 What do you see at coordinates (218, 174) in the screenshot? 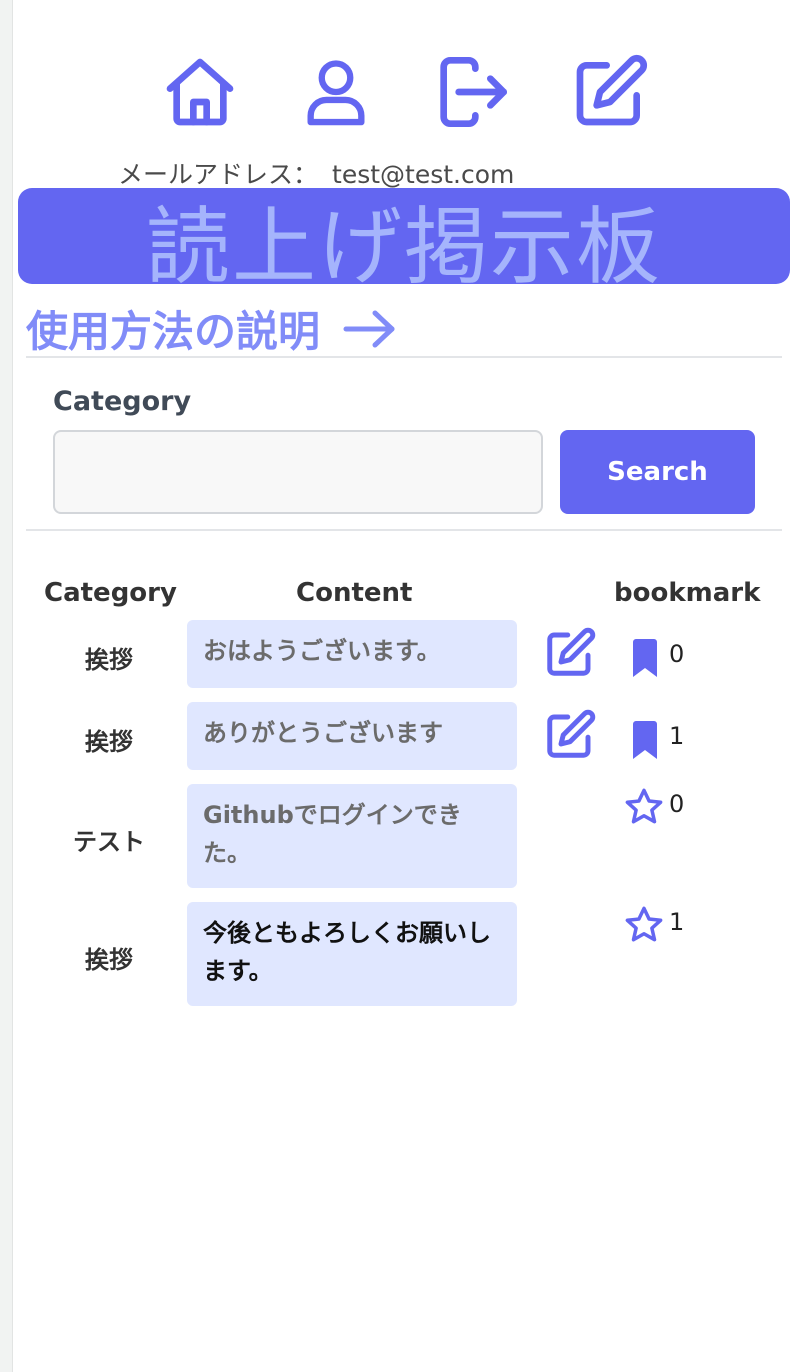
I see `email-label: メールアドレス：` at bounding box center [218, 174].